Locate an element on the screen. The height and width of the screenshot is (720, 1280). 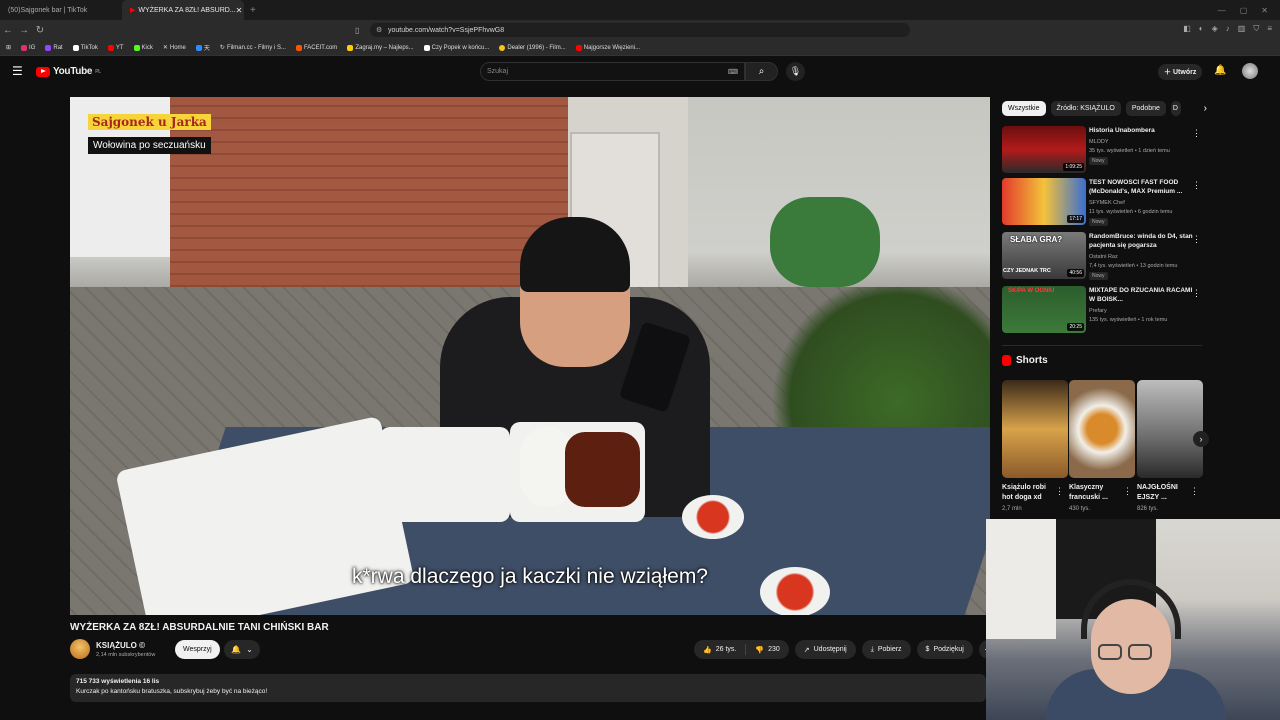
share-label: Udostępnij is located at coordinates (830, 649).